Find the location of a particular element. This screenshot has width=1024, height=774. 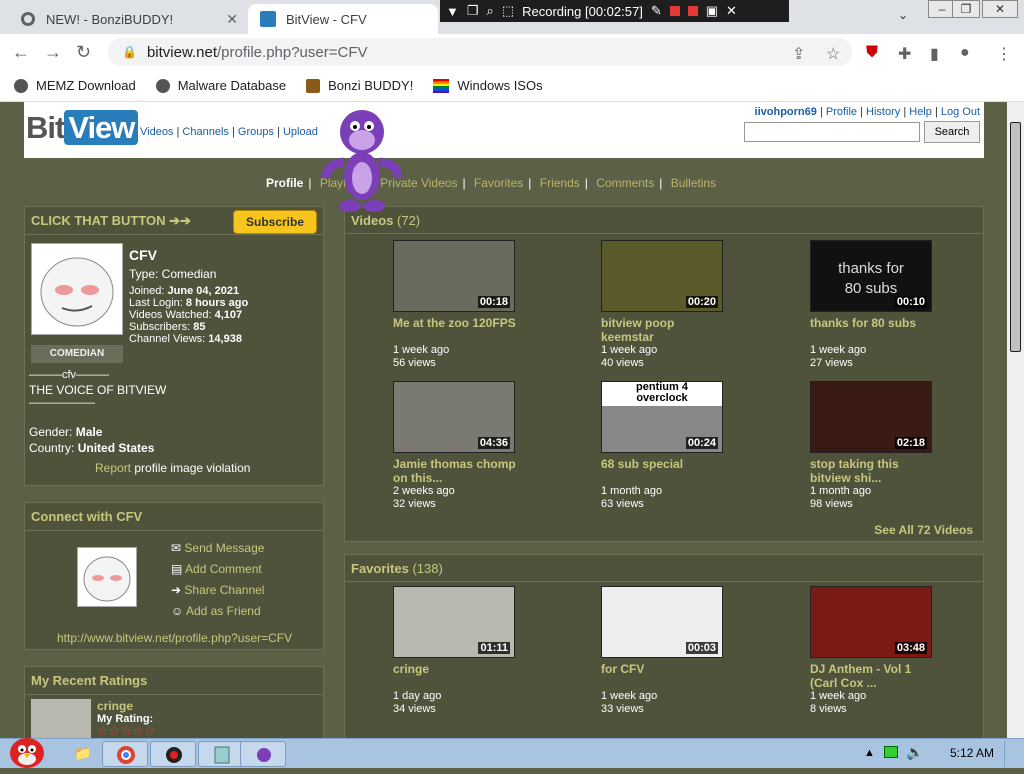

recorder-taskbar-button is located at coordinates (173, 754).